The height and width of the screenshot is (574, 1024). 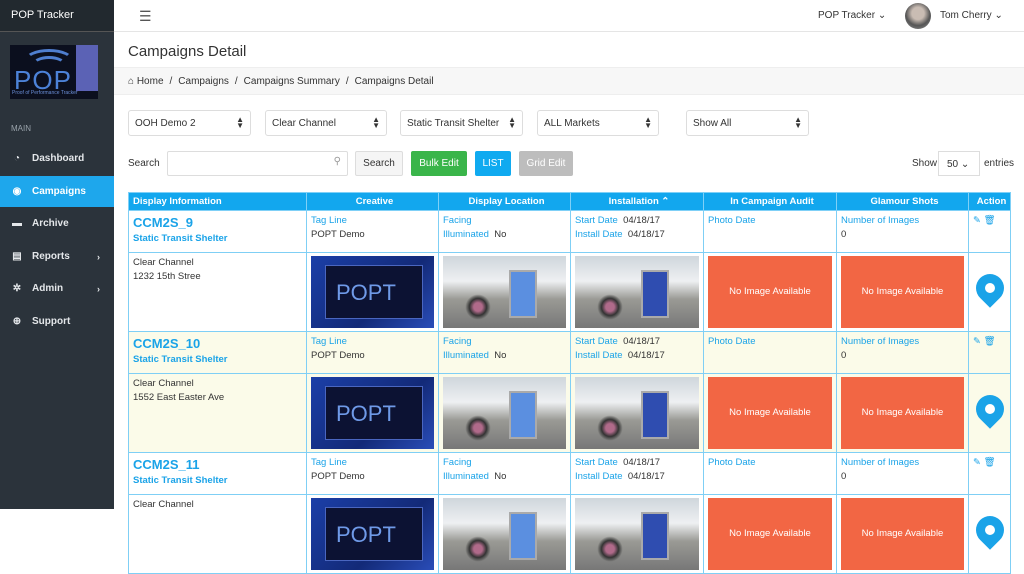 I want to click on display-id-link: CCM2S_11, so click(x=217, y=465).